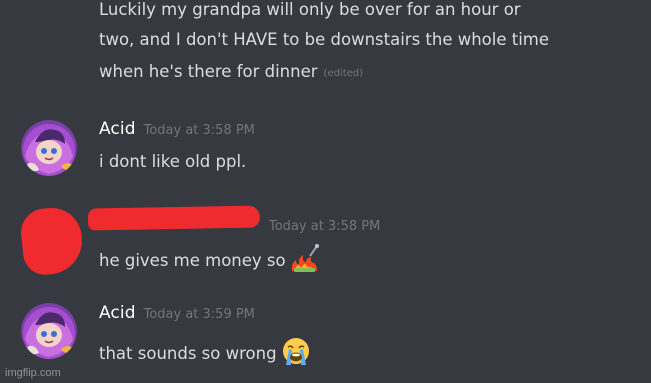  Describe the element at coordinates (296, 352) in the screenshot. I see `loudly-crying-face-emoji-icon` at that location.